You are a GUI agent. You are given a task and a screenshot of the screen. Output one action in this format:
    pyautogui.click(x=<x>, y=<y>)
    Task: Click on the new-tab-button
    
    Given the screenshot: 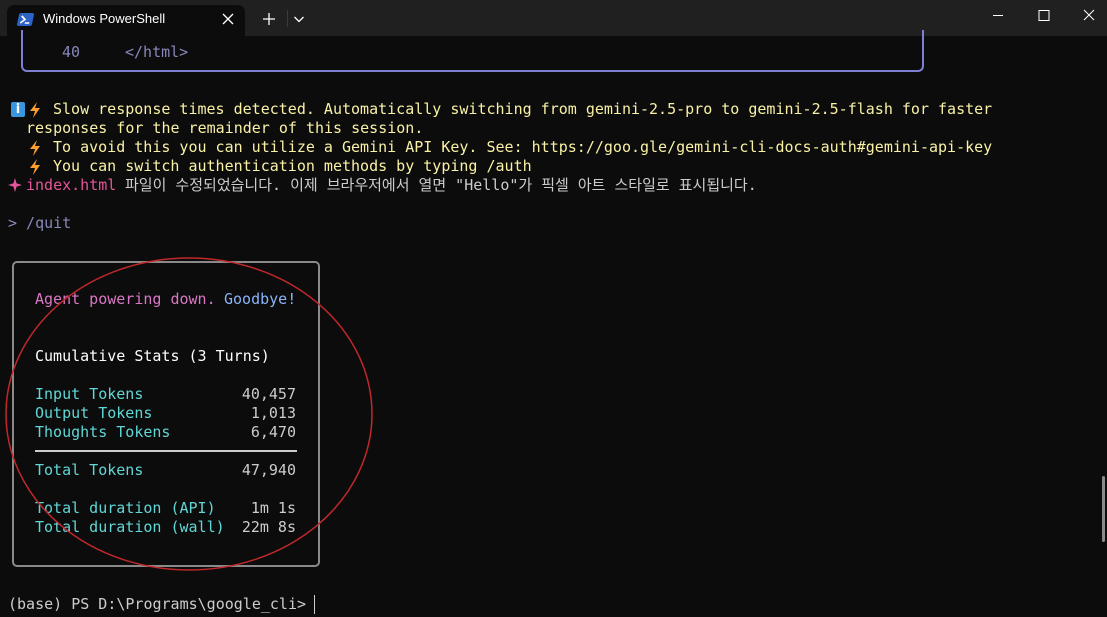 What is the action you would take?
    pyautogui.click(x=269, y=19)
    